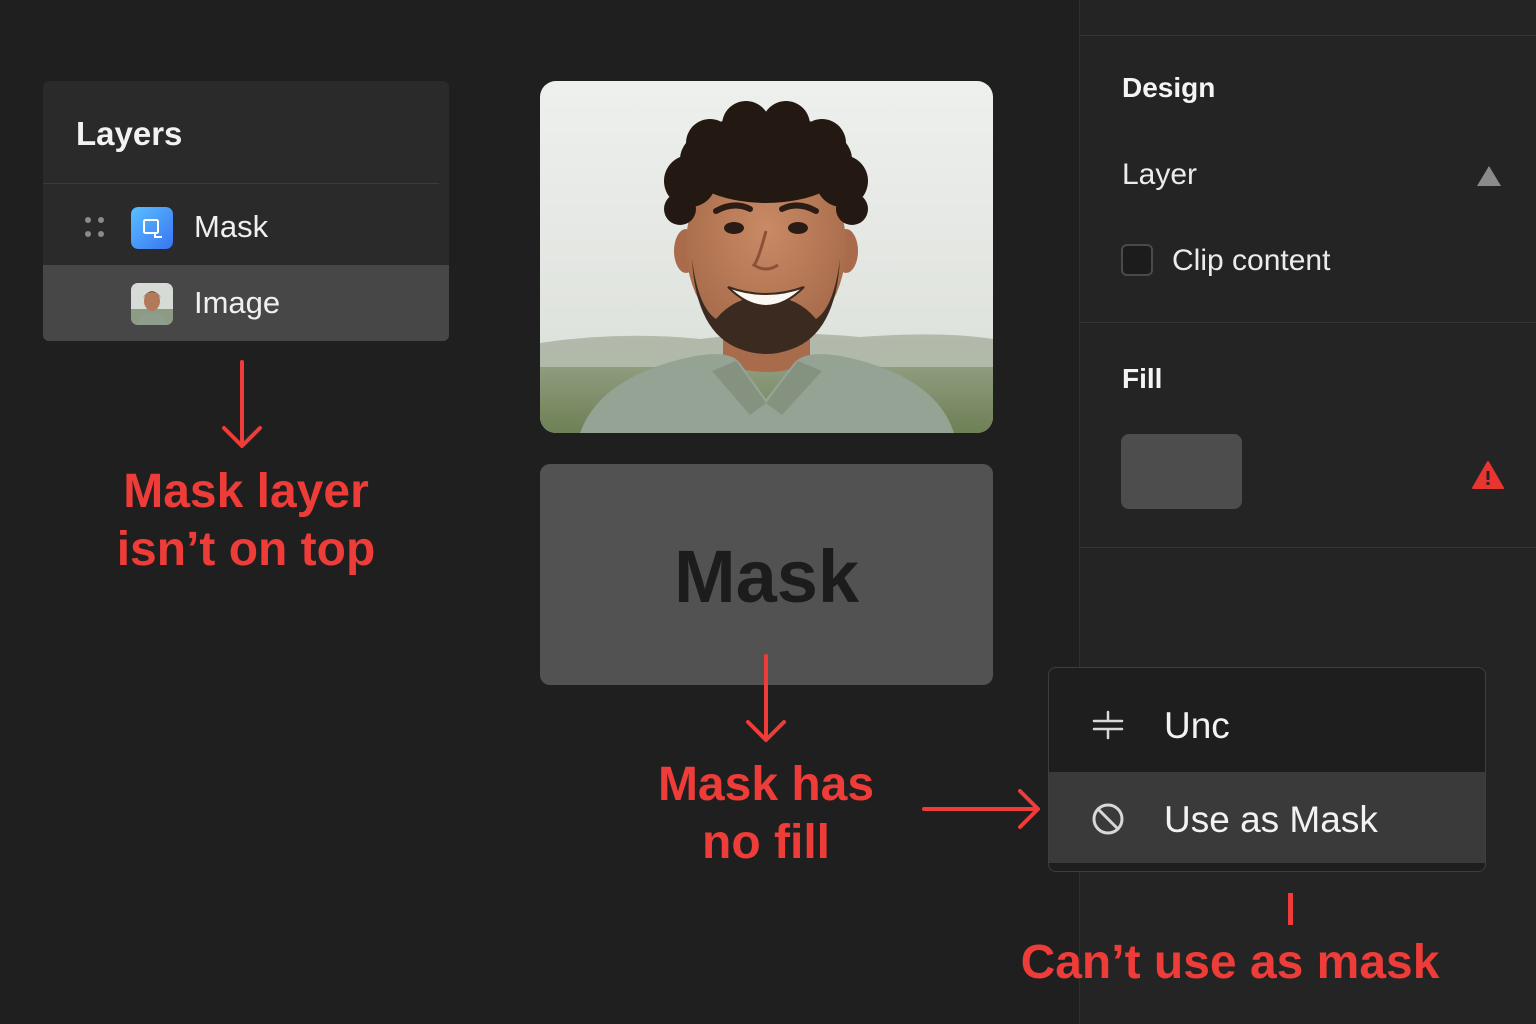 The width and height of the screenshot is (1536, 1024). I want to click on triangle-up-icon, so click(1489, 176).